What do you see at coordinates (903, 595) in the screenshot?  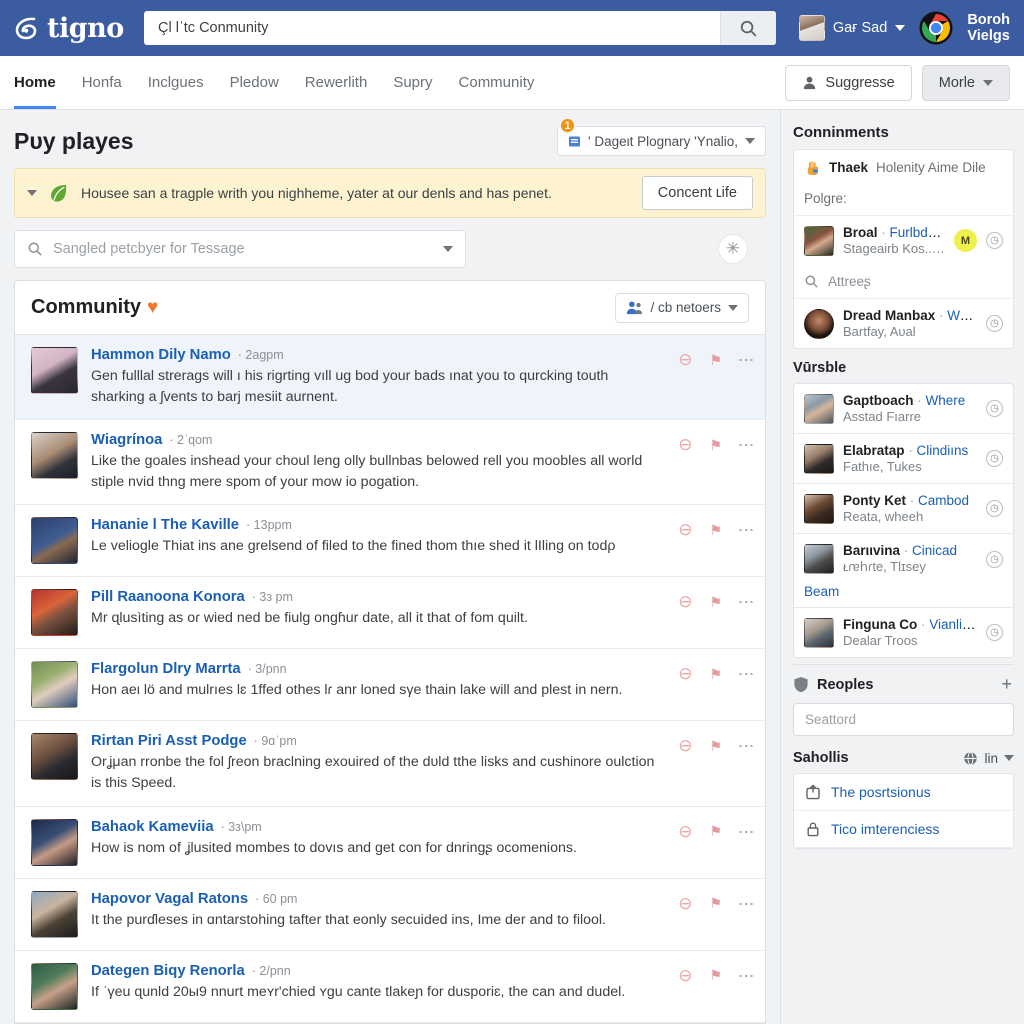 I see `beam-link: Beam` at bounding box center [903, 595].